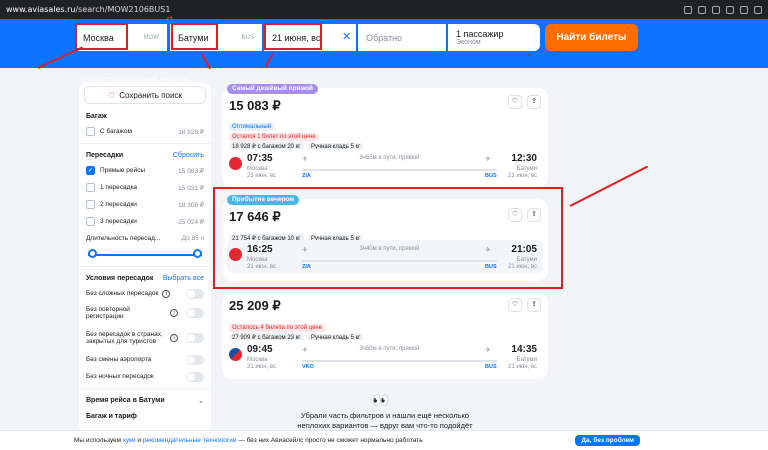 Image resolution: width=768 pixels, height=450 pixels. Describe the element at coordinates (524, 349) in the screenshot. I see `arrival-time: 14:35` at that location.